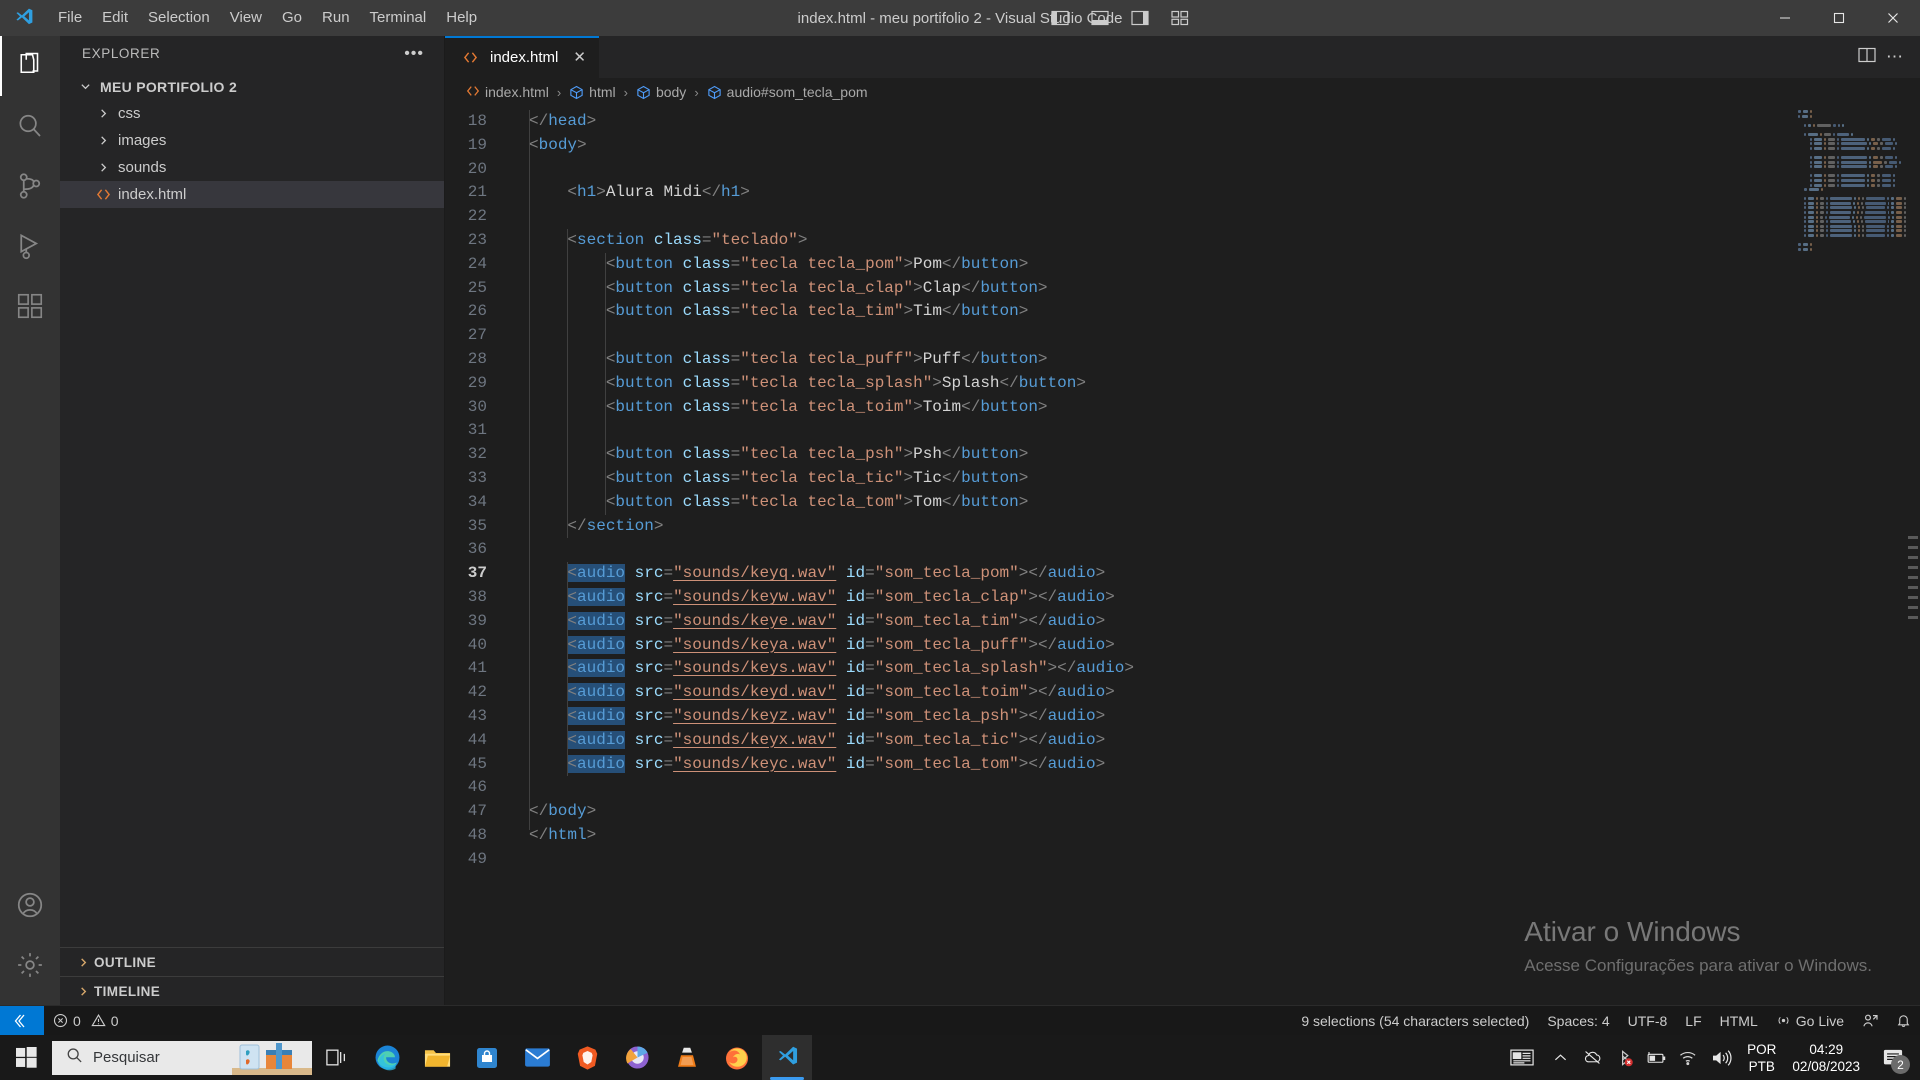 This screenshot has height=1080, width=1920. I want to click on activity-run-debug-icon, so click(30, 246).